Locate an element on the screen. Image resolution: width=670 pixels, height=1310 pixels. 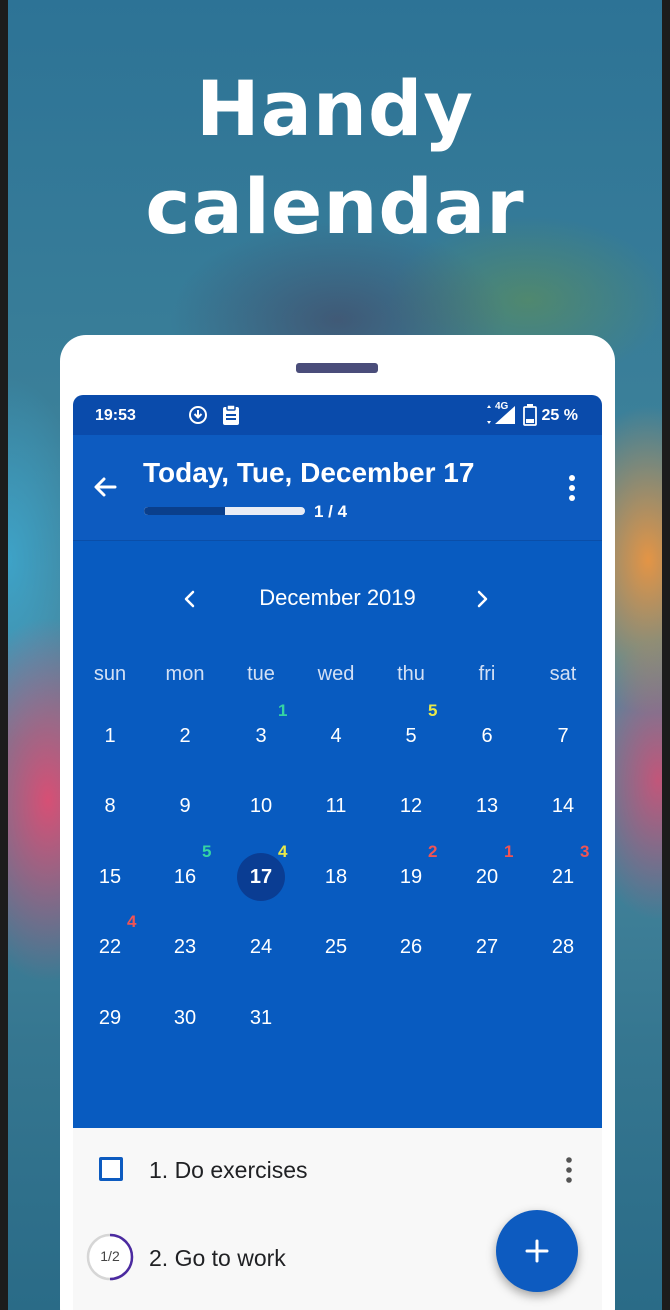
plus-icon is located at coordinates (537, 1251).